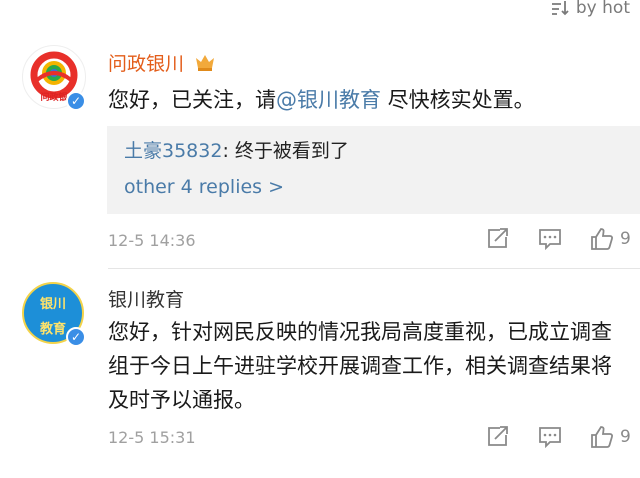 This screenshot has height=478, width=640. I want to click on comment-button, so click(550, 437).